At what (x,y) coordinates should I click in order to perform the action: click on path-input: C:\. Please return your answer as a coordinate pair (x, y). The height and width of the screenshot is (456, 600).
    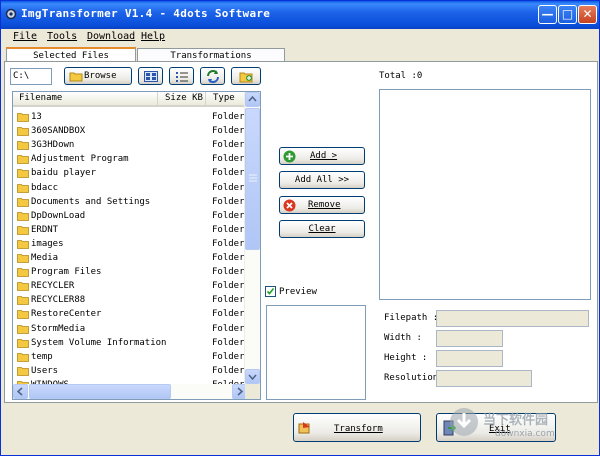
    Looking at the image, I should click on (31, 76).